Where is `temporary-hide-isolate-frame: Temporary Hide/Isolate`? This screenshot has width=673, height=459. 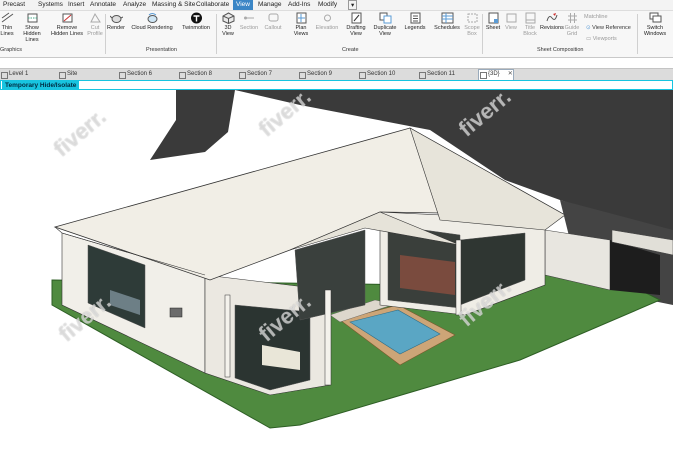 temporary-hide-isolate-frame: Temporary Hide/Isolate is located at coordinates (336, 85).